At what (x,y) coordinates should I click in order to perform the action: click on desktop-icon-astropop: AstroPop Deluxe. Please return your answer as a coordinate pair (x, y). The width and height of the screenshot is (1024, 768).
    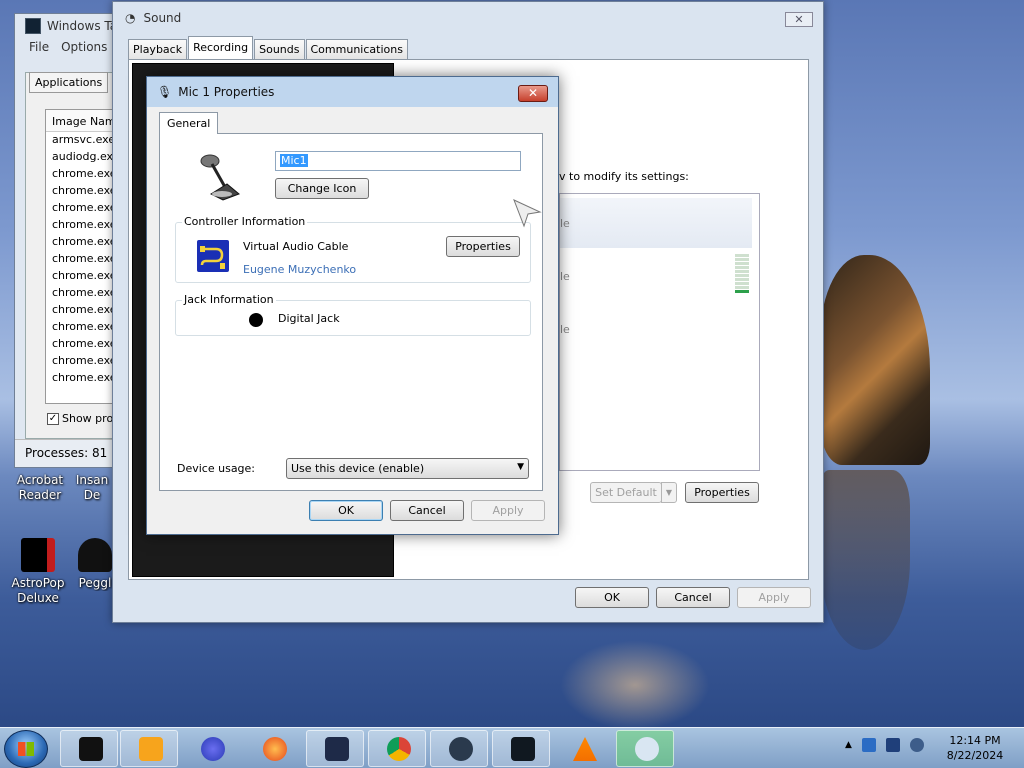
    Looking at the image, I should click on (38, 572).